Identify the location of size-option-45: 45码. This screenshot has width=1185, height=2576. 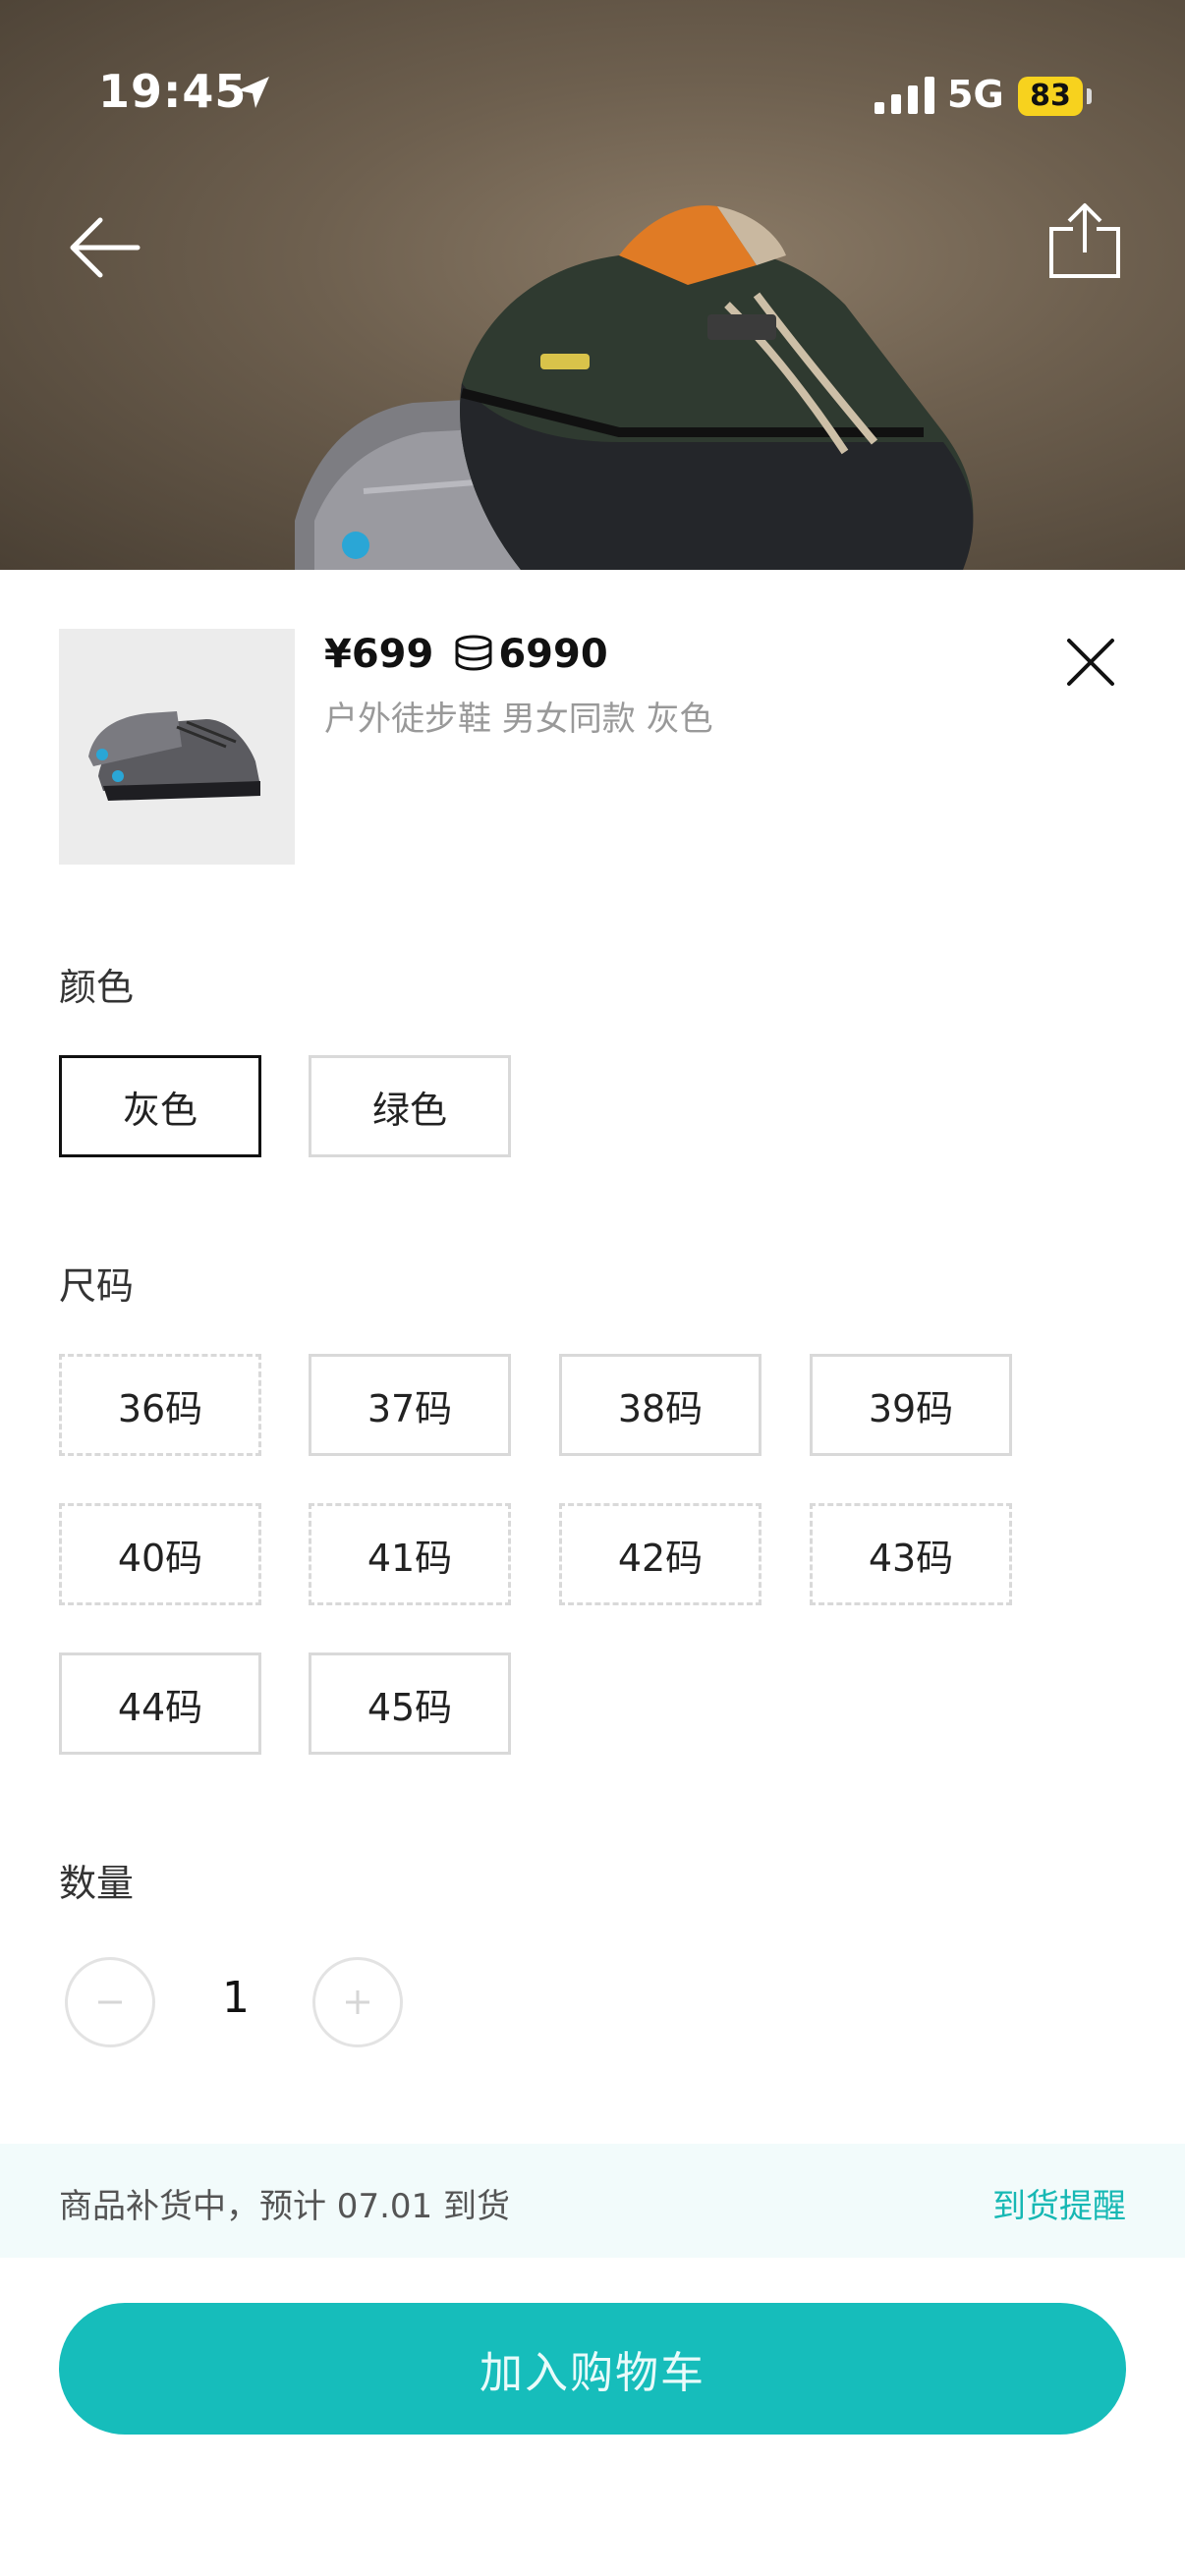
(410, 1703).